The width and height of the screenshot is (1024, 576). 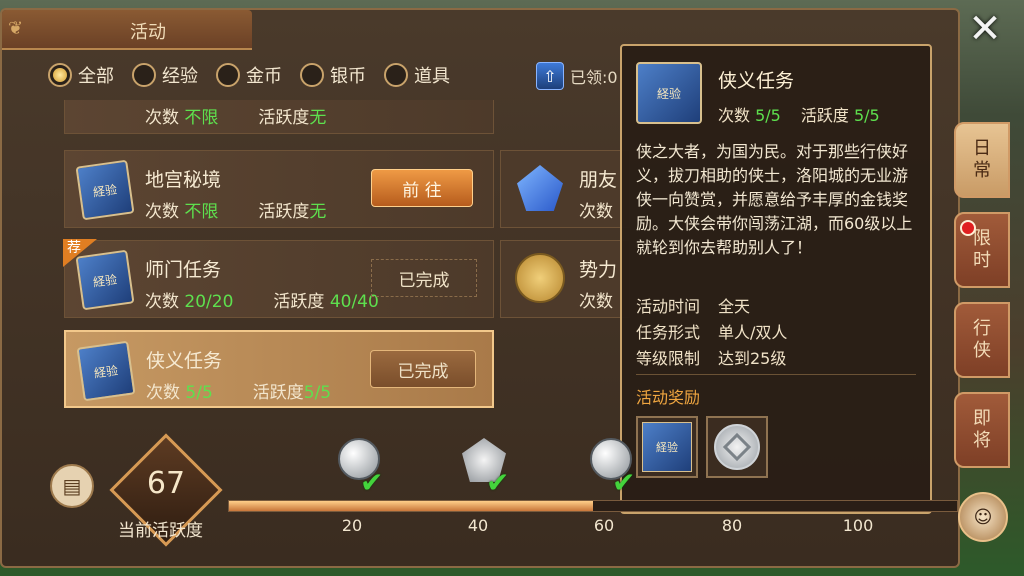 What do you see at coordinates (540, 278) in the screenshot?
I see `gold-coin-icon` at bounding box center [540, 278].